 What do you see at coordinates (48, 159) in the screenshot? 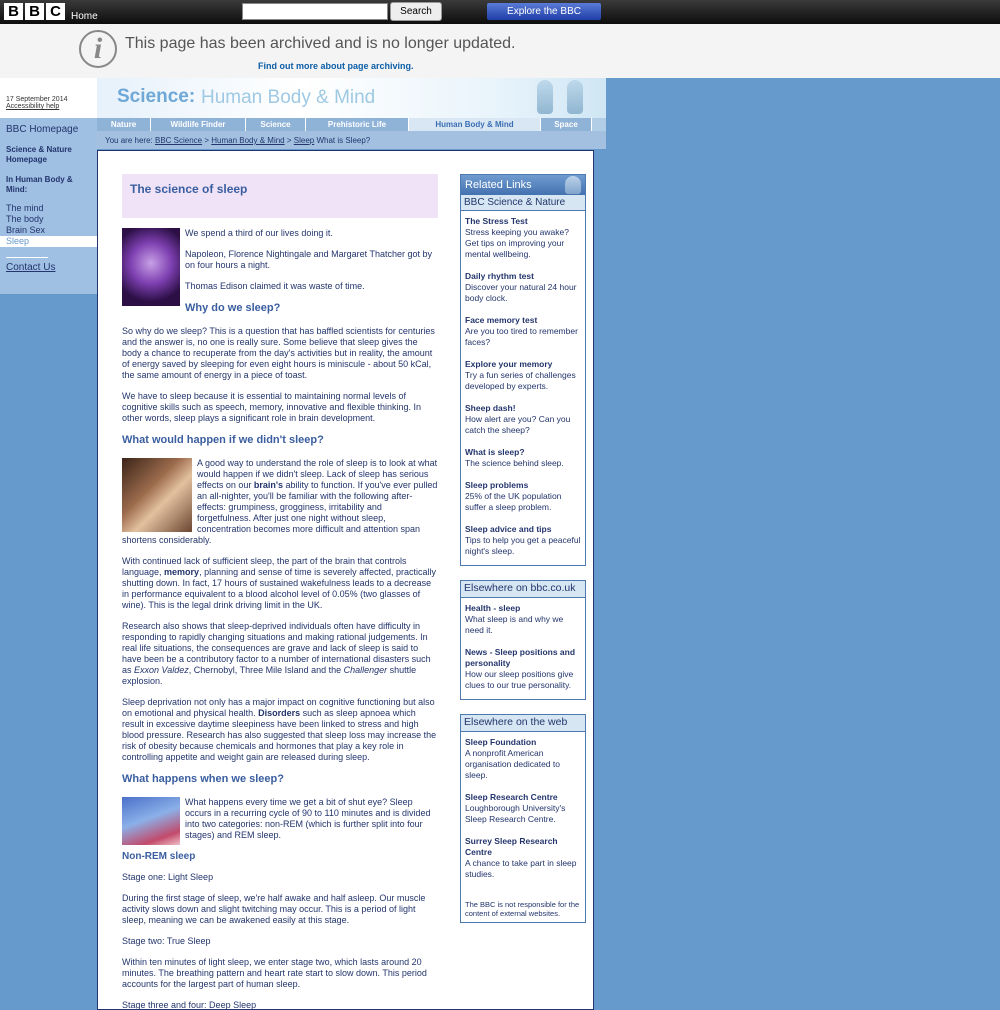
I see `science-nature-homepage-link: Science & Nature Homepage` at bounding box center [48, 159].